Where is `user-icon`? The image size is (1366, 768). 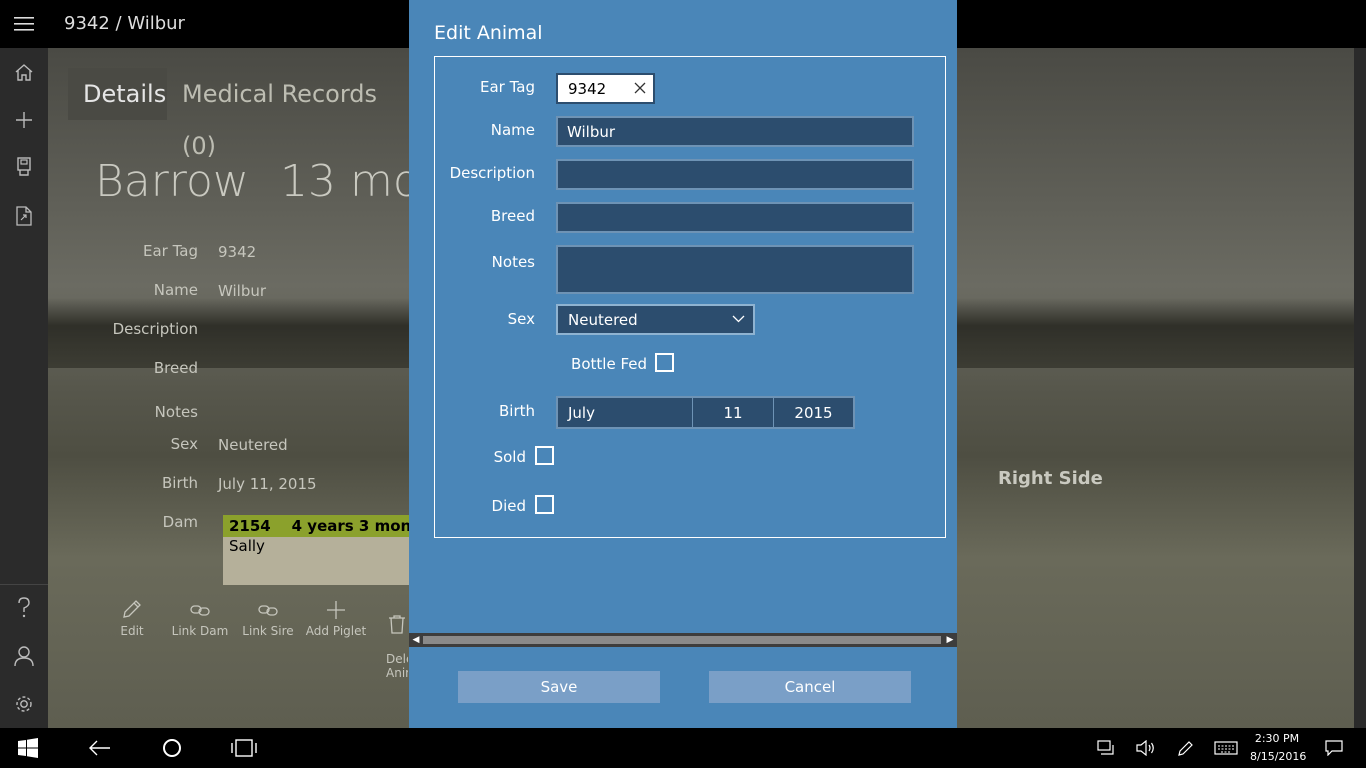 user-icon is located at coordinates (24, 656).